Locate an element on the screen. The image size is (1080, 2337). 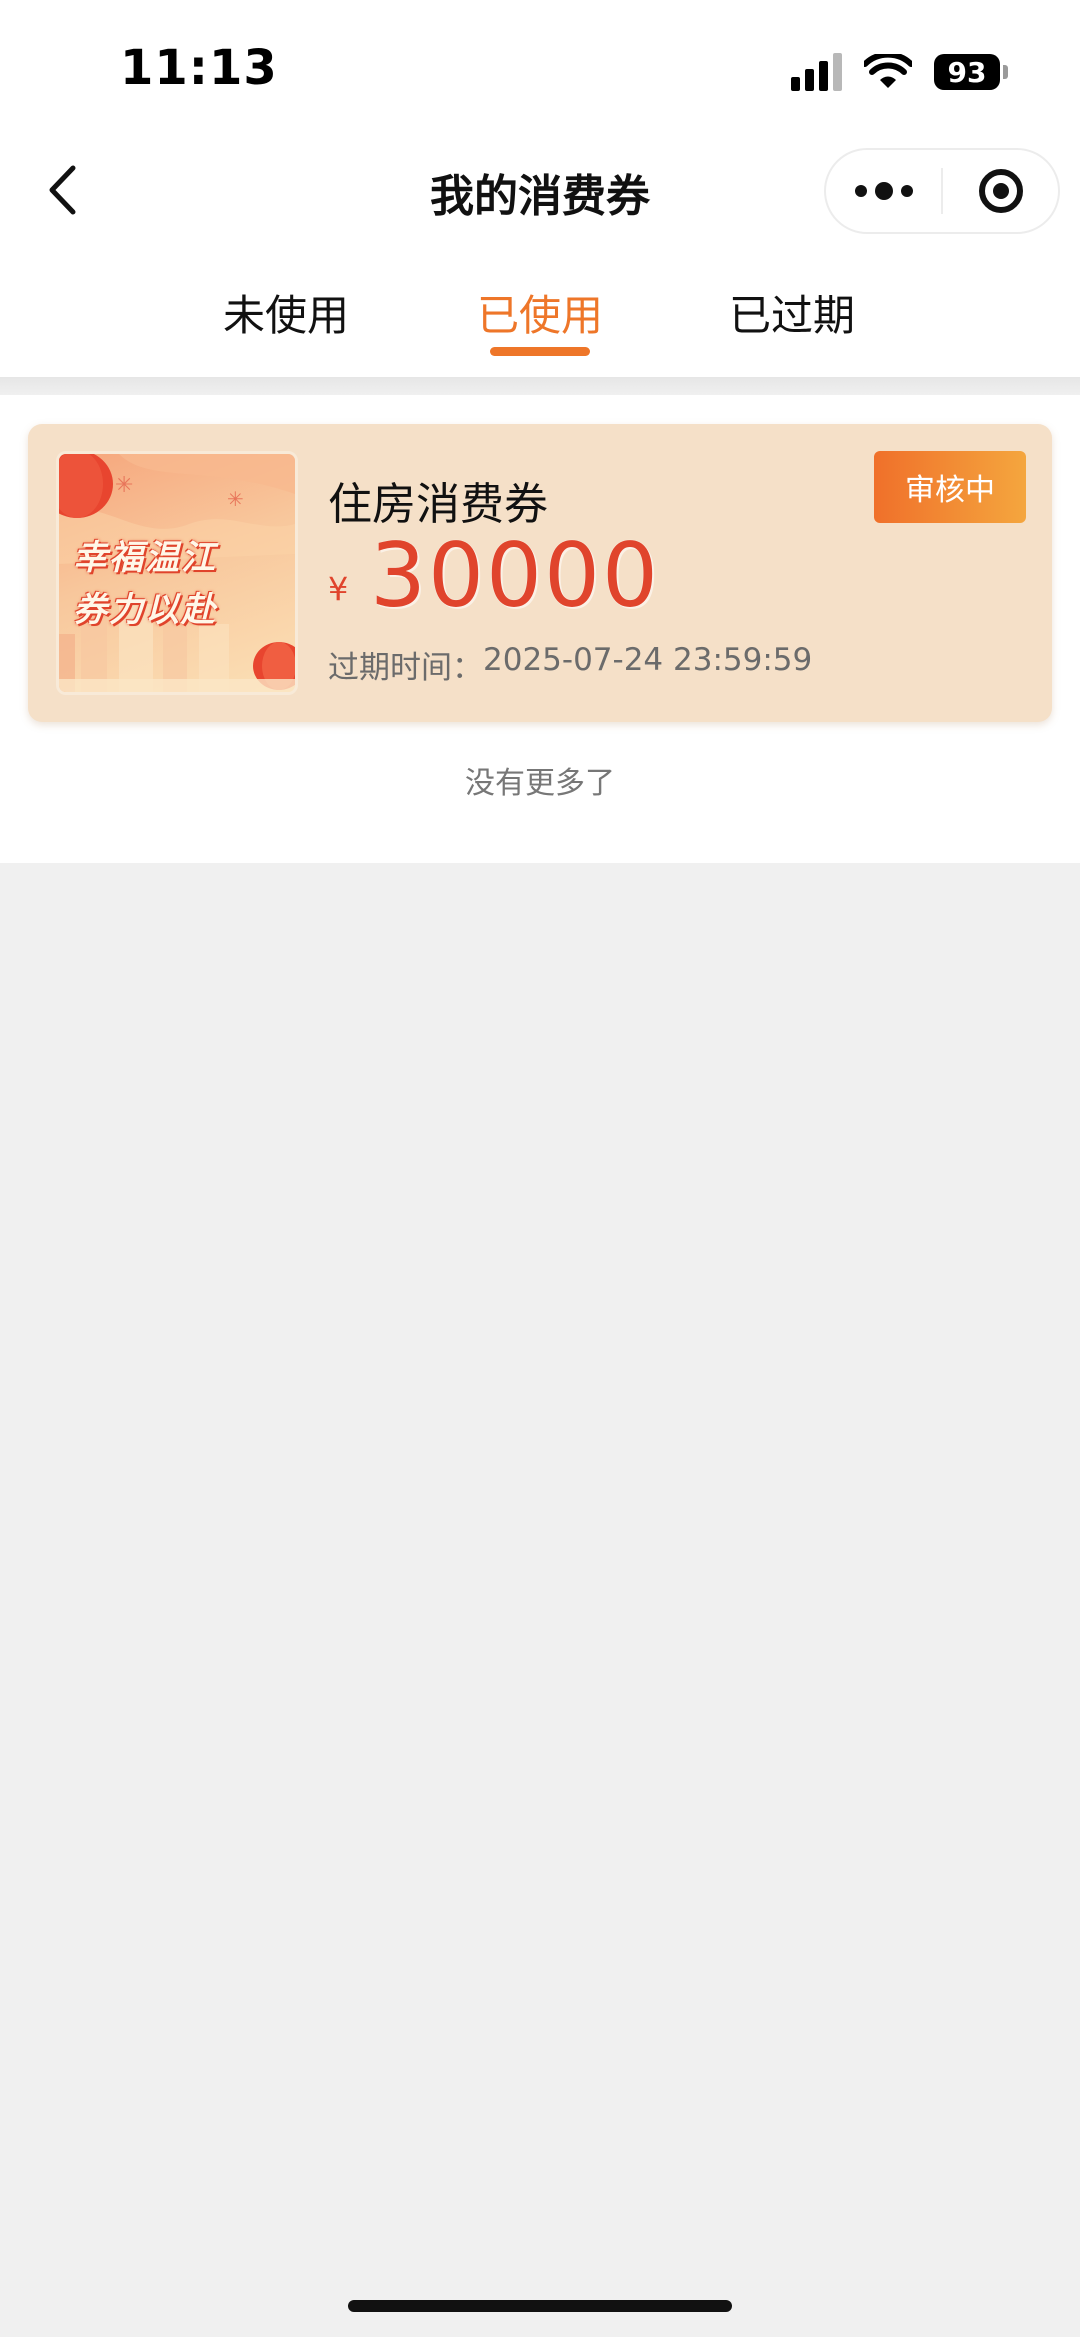
more-dots-icon is located at coordinates (883, 191).